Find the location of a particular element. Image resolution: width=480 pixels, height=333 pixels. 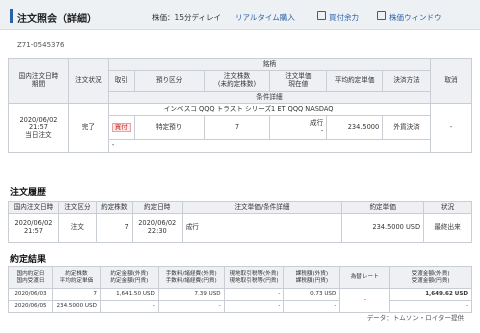

title-accent-bar is located at coordinates (11, 16).